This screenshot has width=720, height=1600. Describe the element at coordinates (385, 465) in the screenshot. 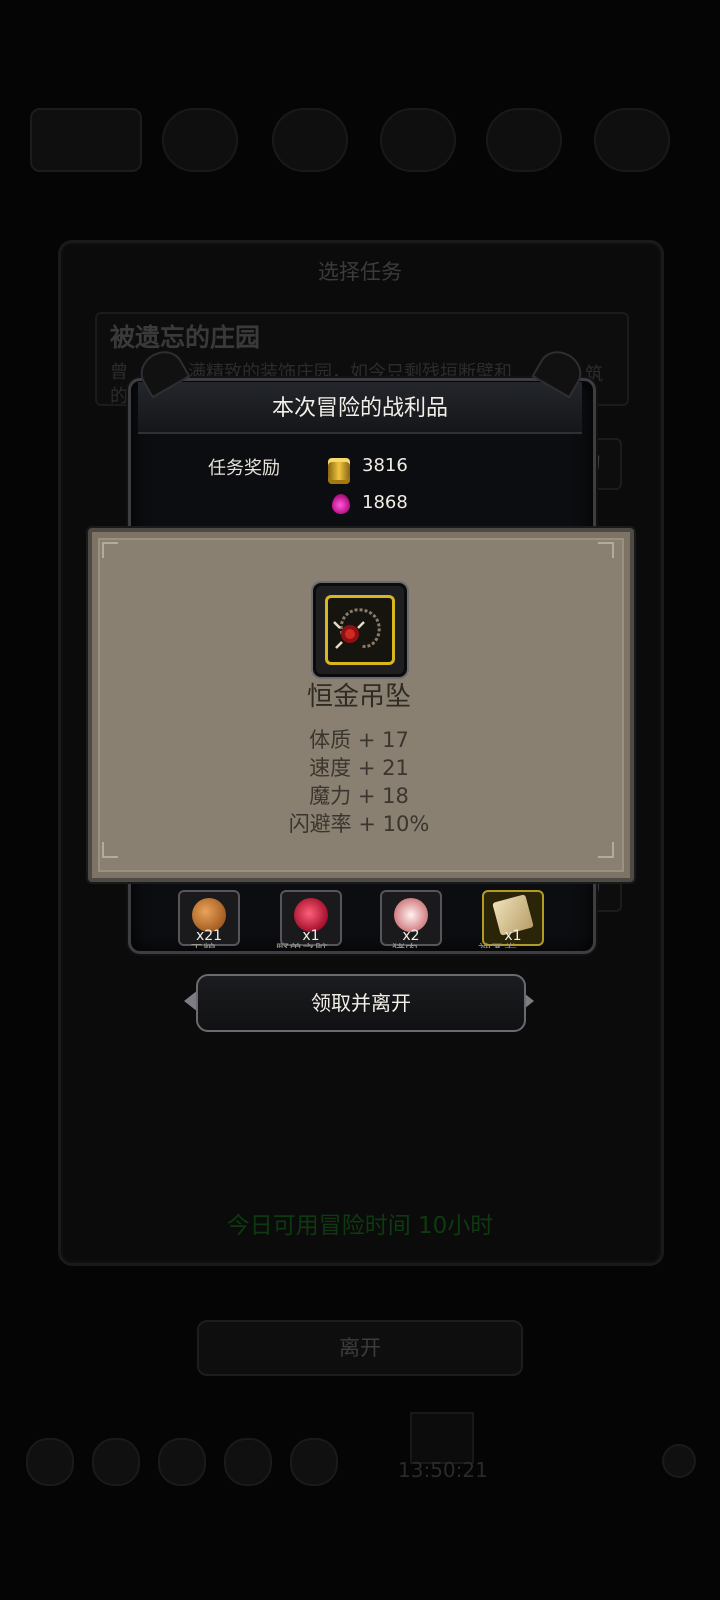

I see `coin-amount: 3816` at that location.